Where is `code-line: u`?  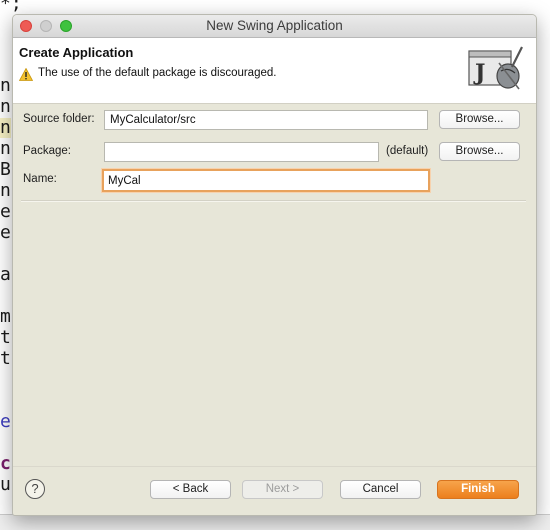 code-line: u is located at coordinates (5, 484).